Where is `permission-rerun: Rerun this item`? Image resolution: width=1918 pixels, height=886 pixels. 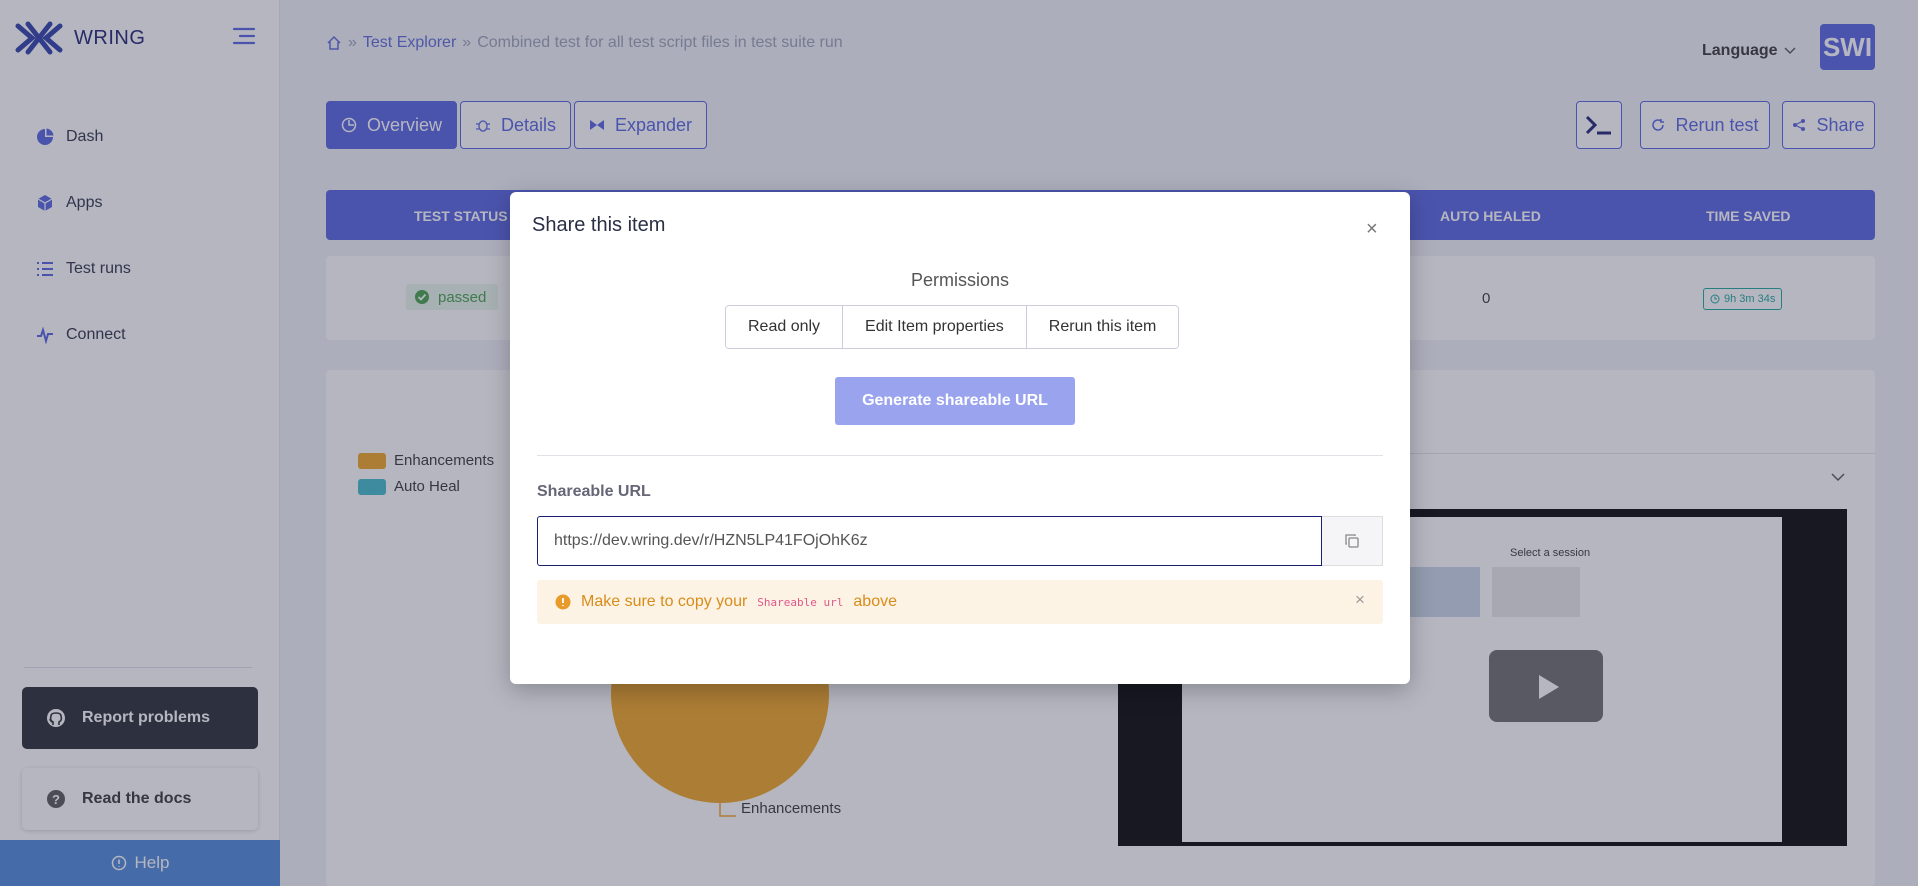
permission-rerun: Rerun this item is located at coordinates (1102, 327).